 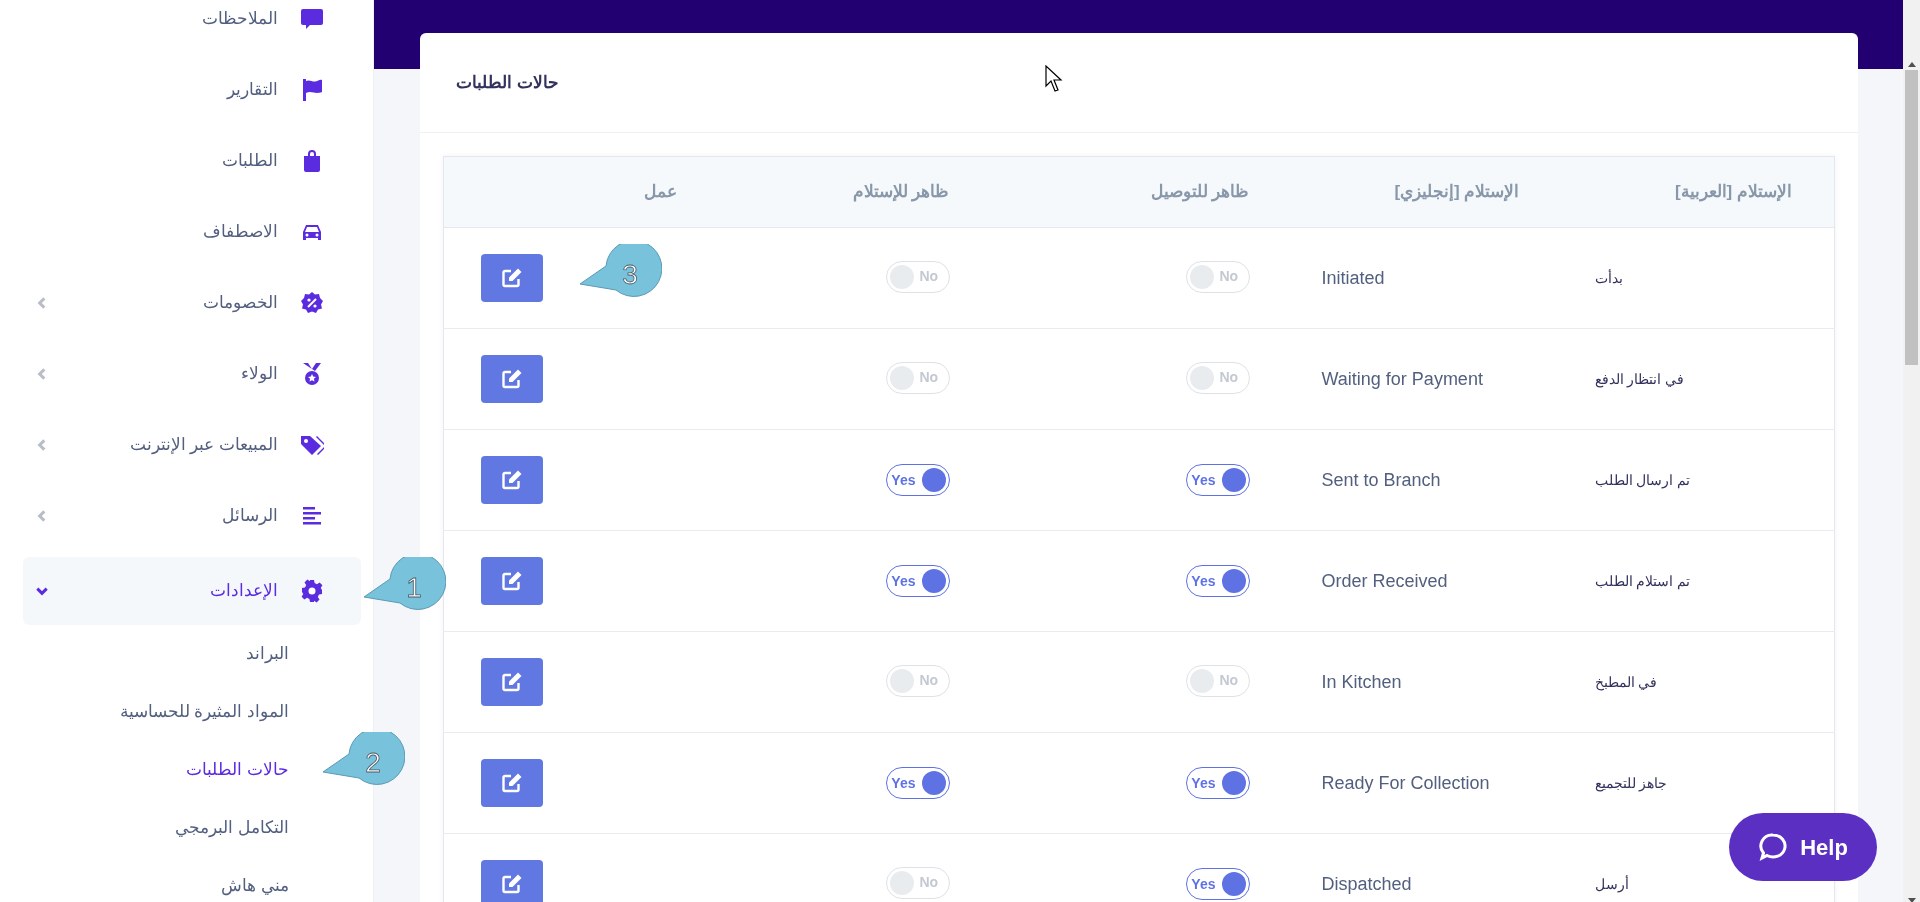 What do you see at coordinates (1457, 192) in the screenshot?
I see `column-header: الإستلام [إنجليزي]` at bounding box center [1457, 192].